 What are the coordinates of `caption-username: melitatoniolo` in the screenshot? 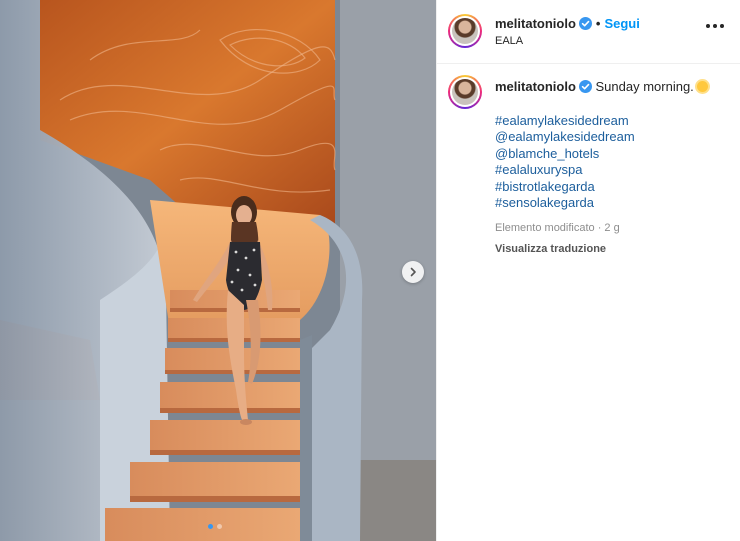 It's located at (535, 86).